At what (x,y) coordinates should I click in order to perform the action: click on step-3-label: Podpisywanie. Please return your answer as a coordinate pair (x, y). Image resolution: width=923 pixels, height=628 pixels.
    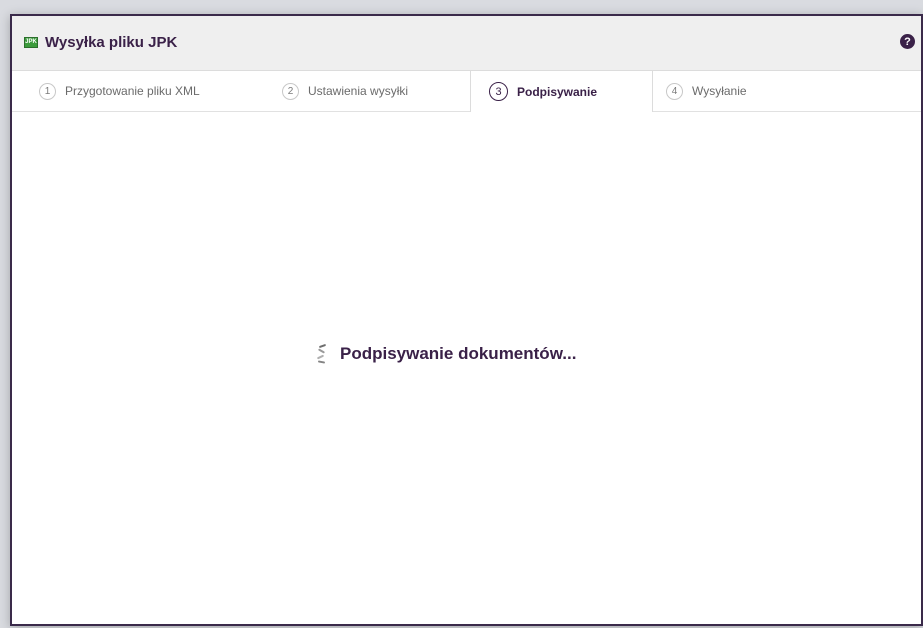
    Looking at the image, I should click on (557, 91).